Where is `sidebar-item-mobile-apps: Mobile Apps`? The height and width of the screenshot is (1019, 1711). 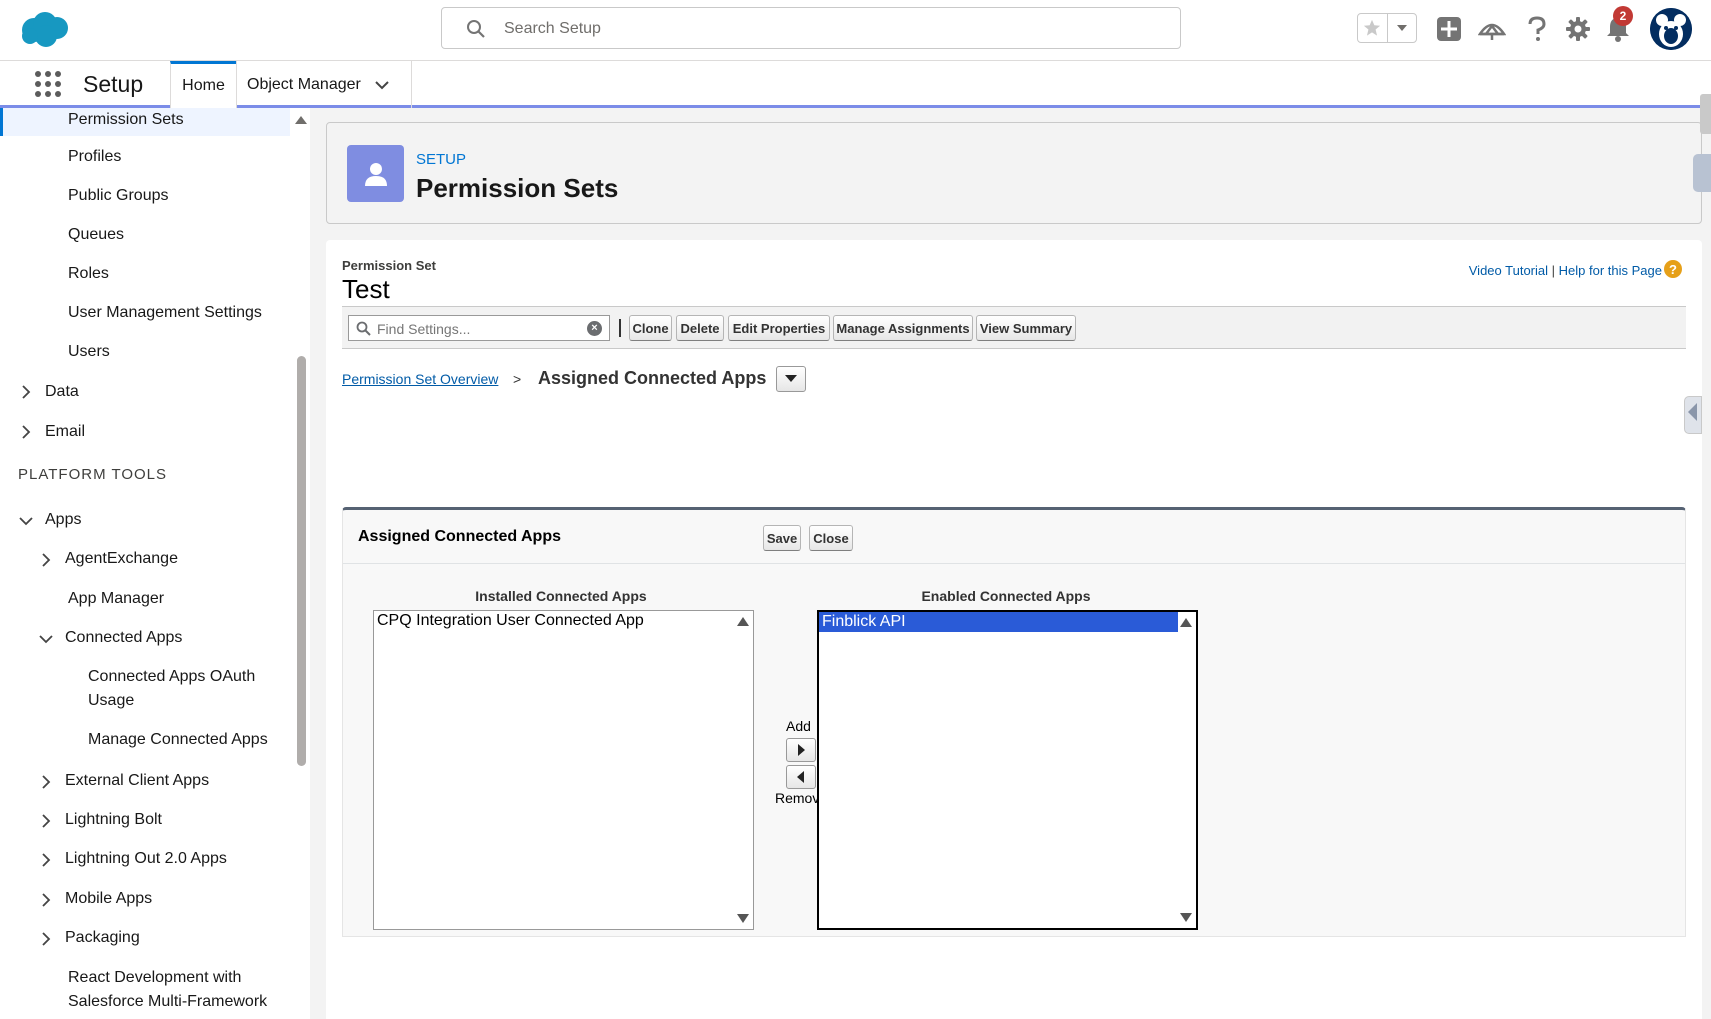 sidebar-item-mobile-apps: Mobile Apps is located at coordinates (108, 899).